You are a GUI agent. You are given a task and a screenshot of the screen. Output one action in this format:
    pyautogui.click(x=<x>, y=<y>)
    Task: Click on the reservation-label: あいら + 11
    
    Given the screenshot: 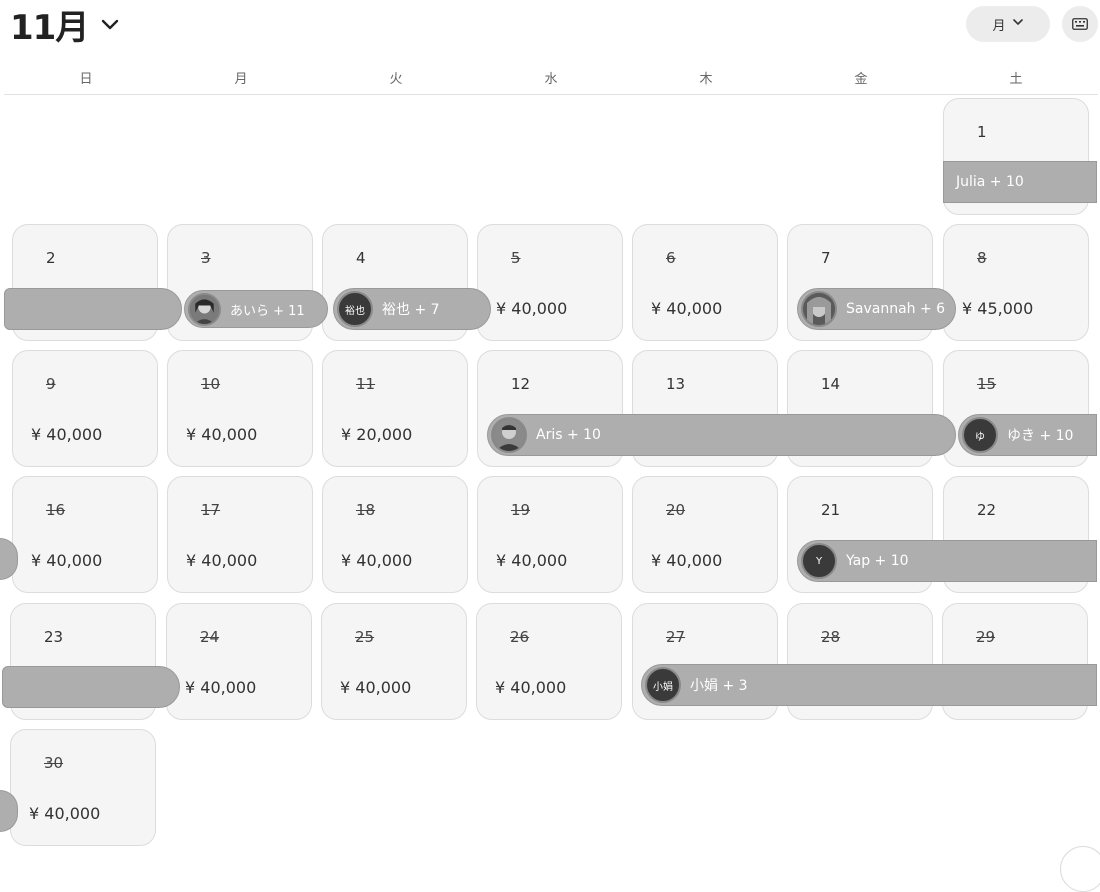 What is the action you would take?
    pyautogui.click(x=267, y=311)
    